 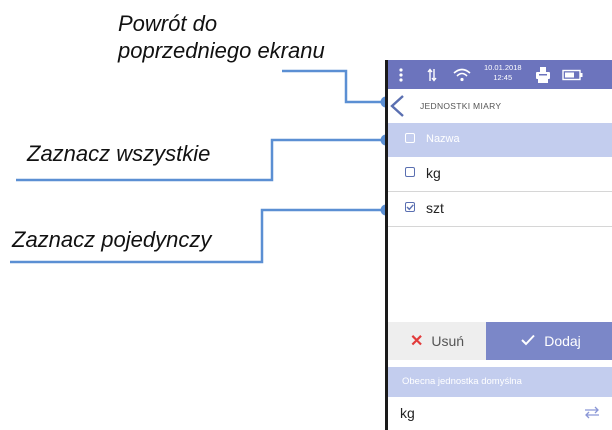 What do you see at coordinates (221, 50) in the screenshot?
I see `annotation-back-line2: poprzedniego ekranu` at bounding box center [221, 50].